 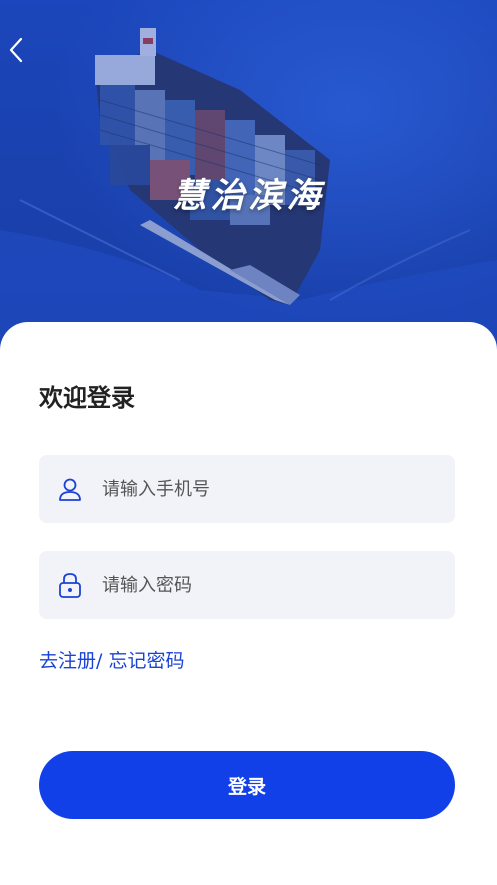 What do you see at coordinates (87, 398) in the screenshot?
I see `welcome-heading: 欢迎登录` at bounding box center [87, 398].